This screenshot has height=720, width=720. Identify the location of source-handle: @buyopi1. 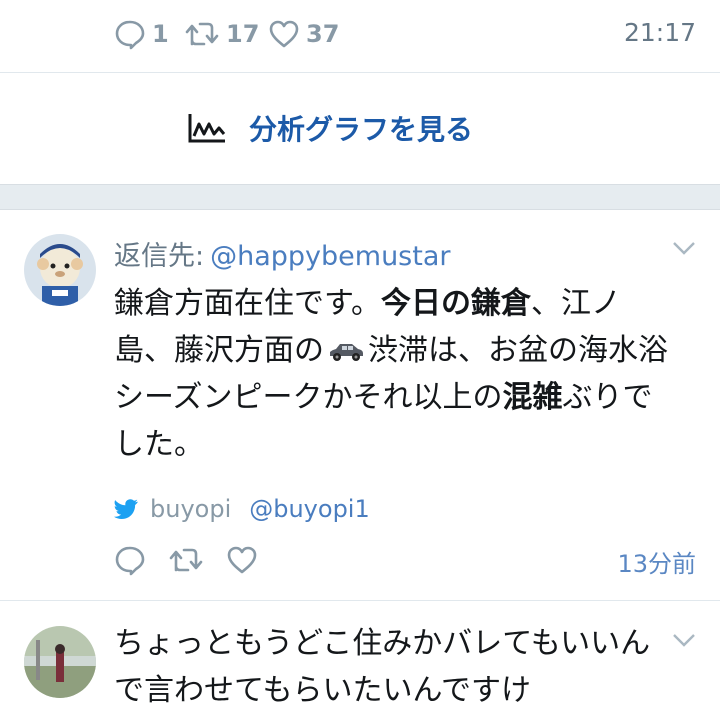
(309, 509).